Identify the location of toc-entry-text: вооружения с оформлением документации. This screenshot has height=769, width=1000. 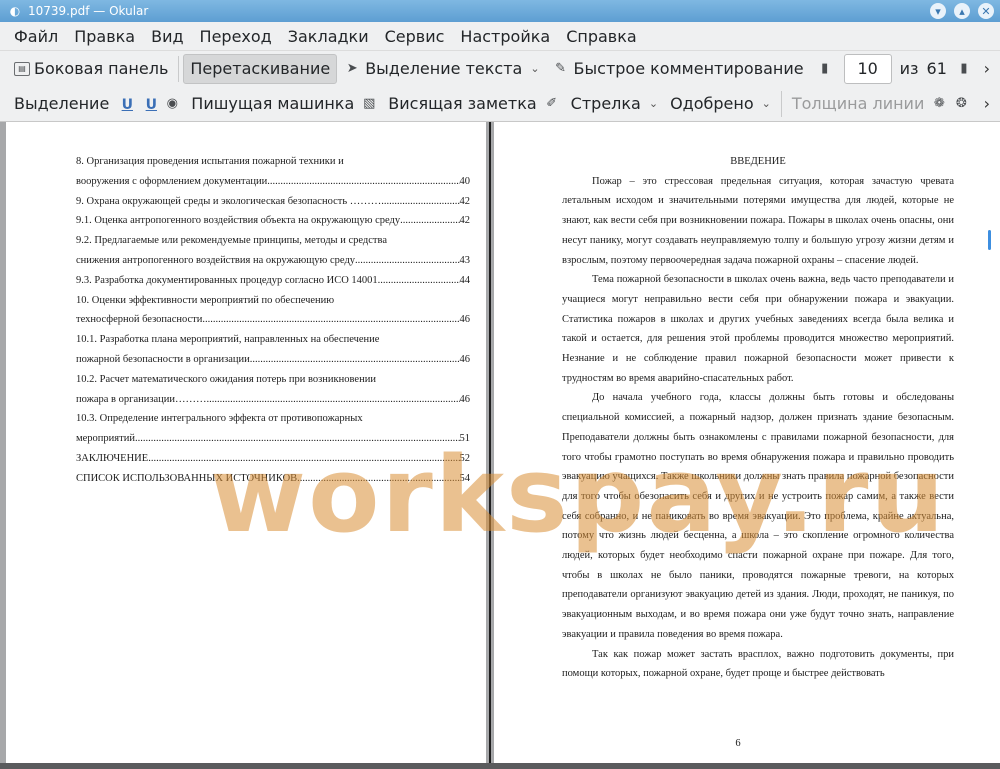
(172, 181).